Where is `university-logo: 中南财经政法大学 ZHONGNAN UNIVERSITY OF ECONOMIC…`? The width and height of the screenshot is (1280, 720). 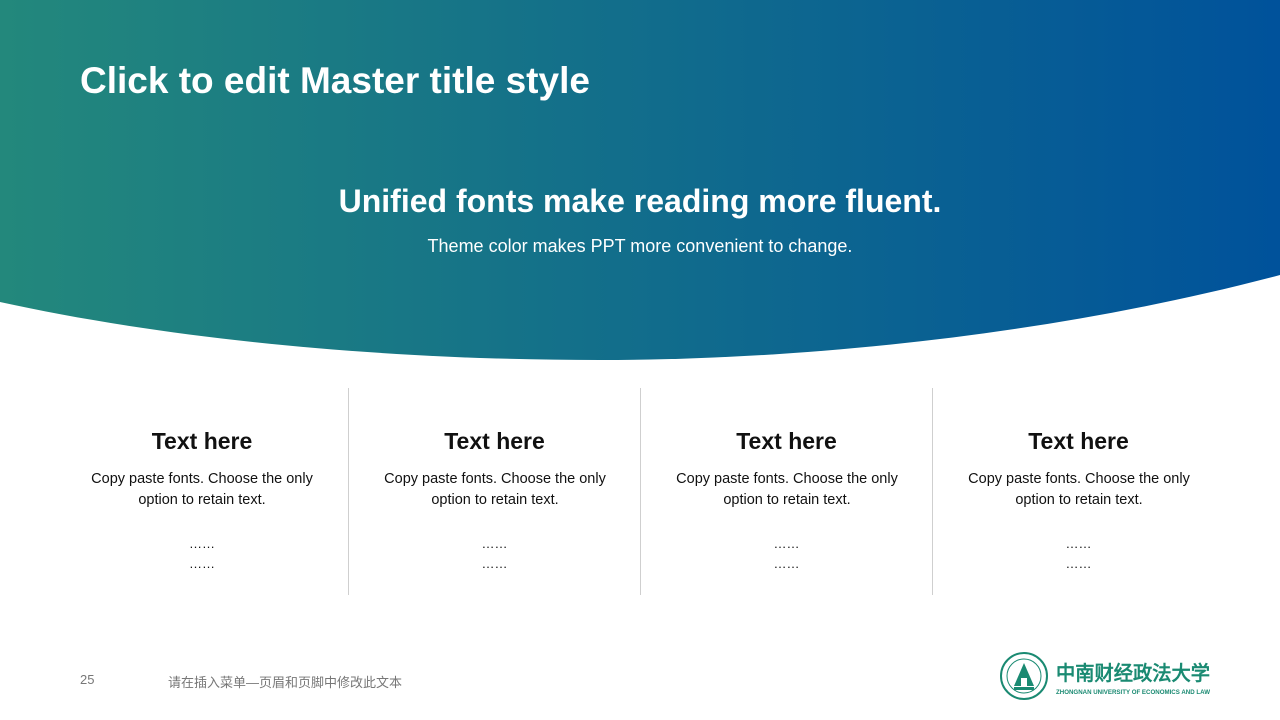 university-logo: 中南财经政法大学 ZHONGNAN UNIVERSITY OF ECONOMIC… is located at coordinates (1106, 676).